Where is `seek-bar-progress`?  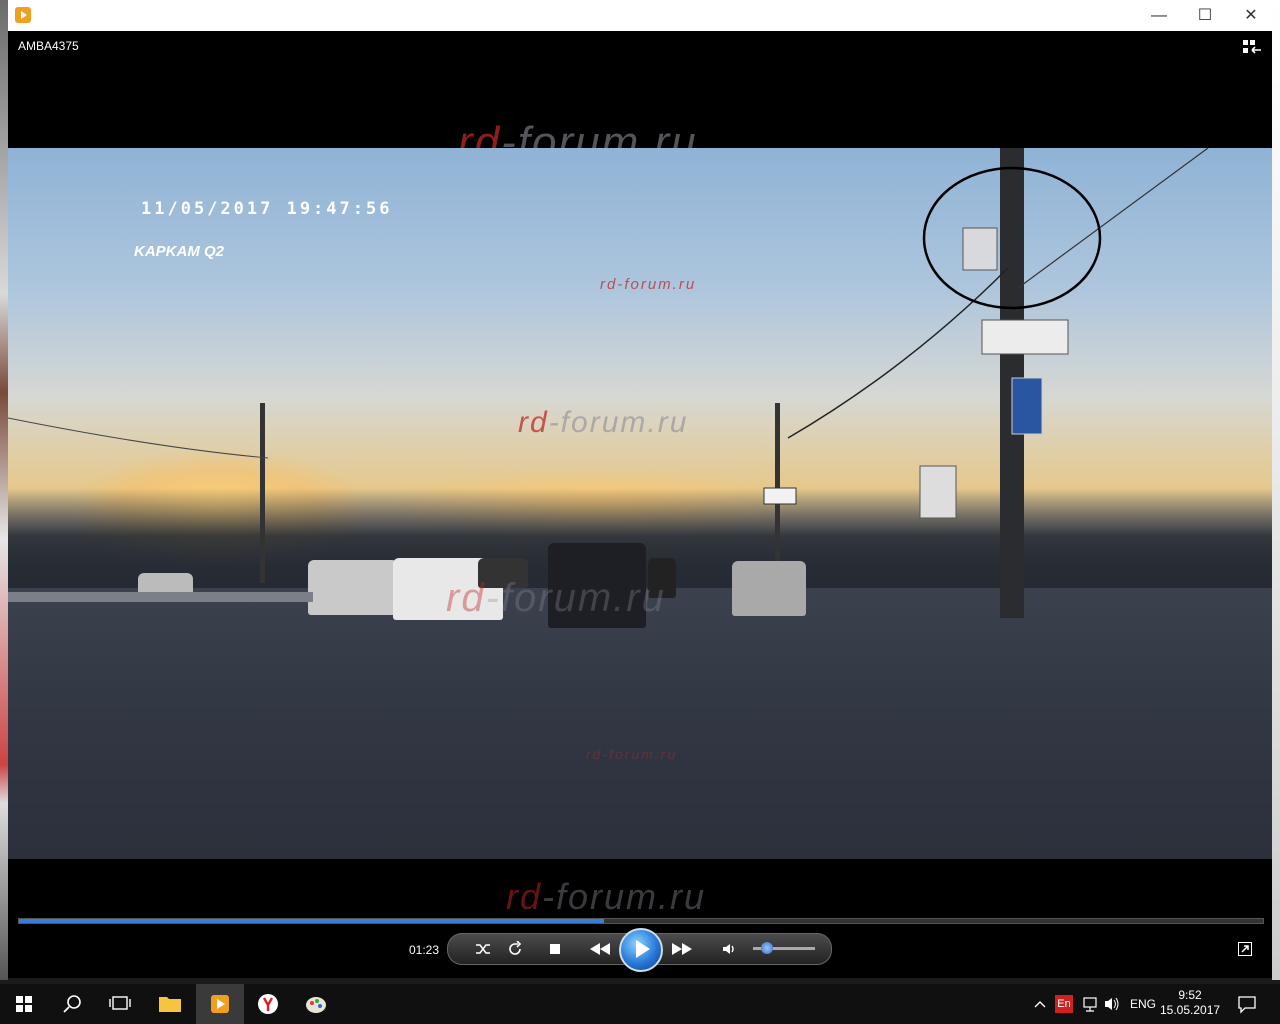
seek-bar-progress is located at coordinates (311, 921).